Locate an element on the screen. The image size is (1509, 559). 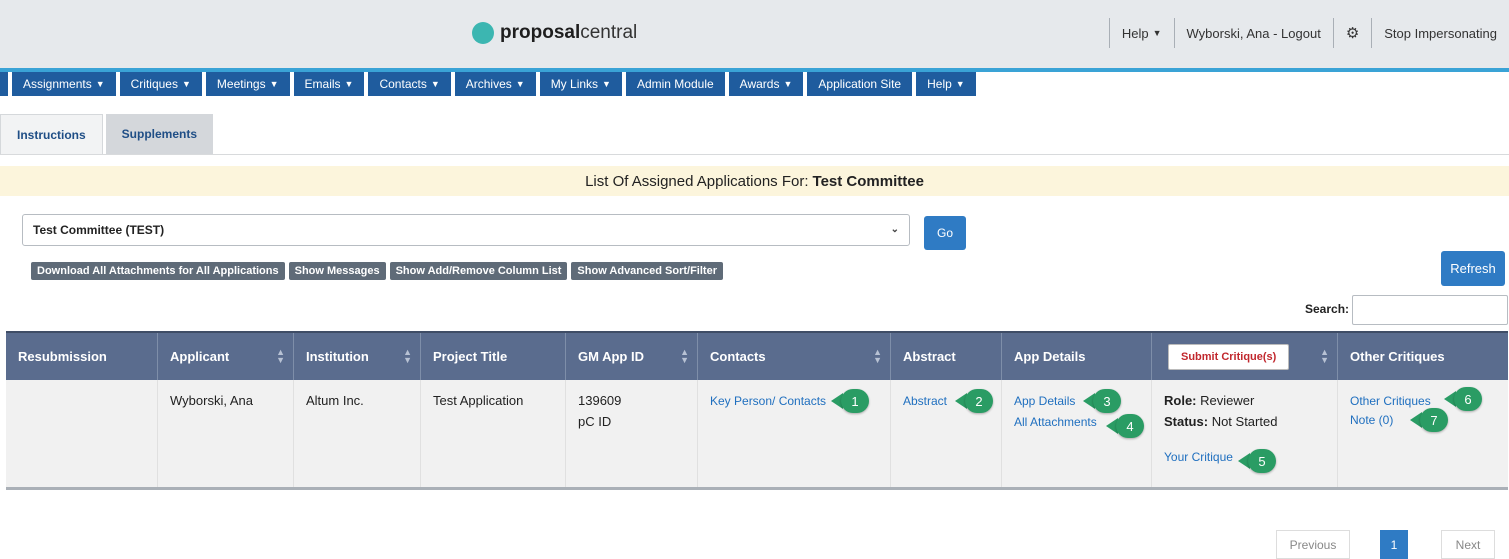
show-column-list-button: Show Add/Remove Column List is located at coordinates (478, 271).